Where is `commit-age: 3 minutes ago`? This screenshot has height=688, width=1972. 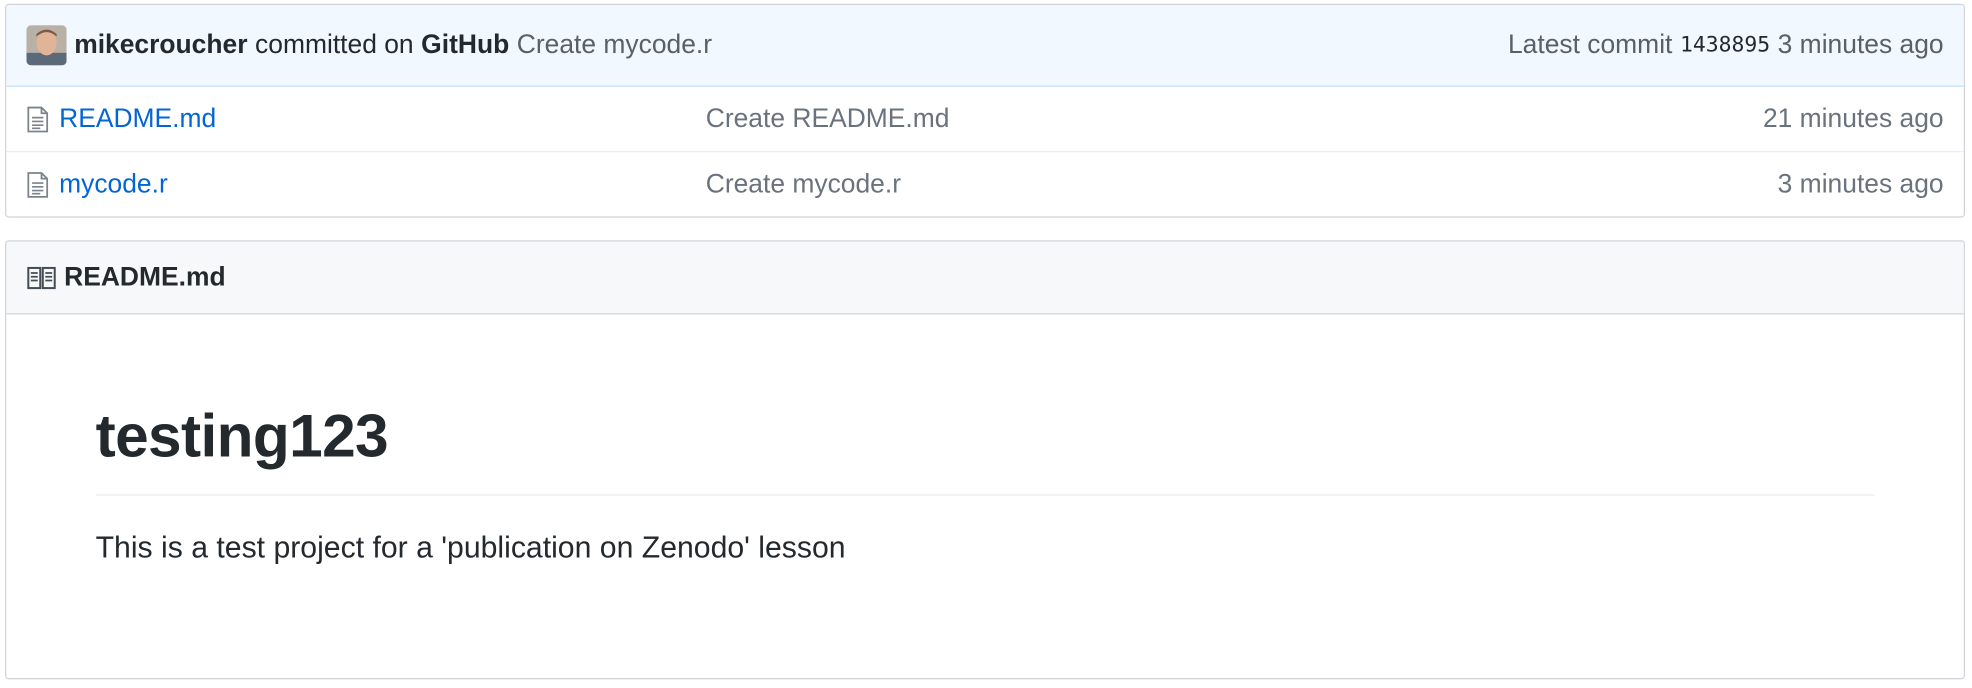
commit-age: 3 minutes ago is located at coordinates (1860, 45).